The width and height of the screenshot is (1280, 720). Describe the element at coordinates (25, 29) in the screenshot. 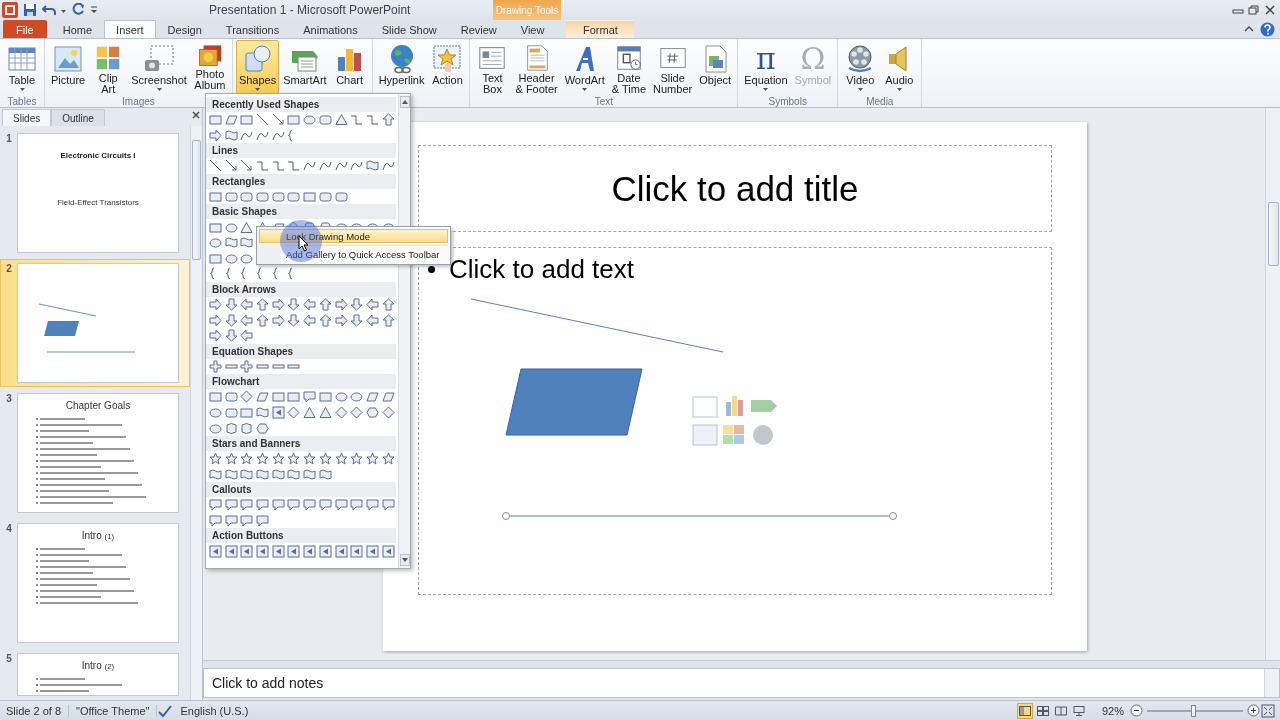

I see `ribbon-tab: File` at that location.